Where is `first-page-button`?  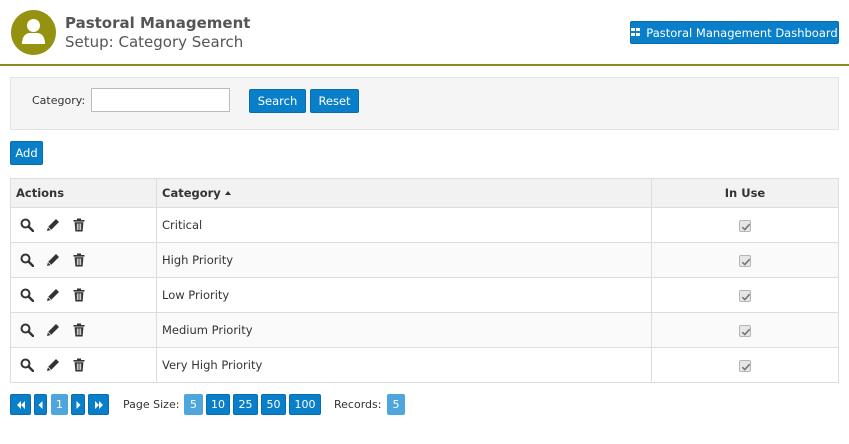
first-page-button is located at coordinates (20, 404).